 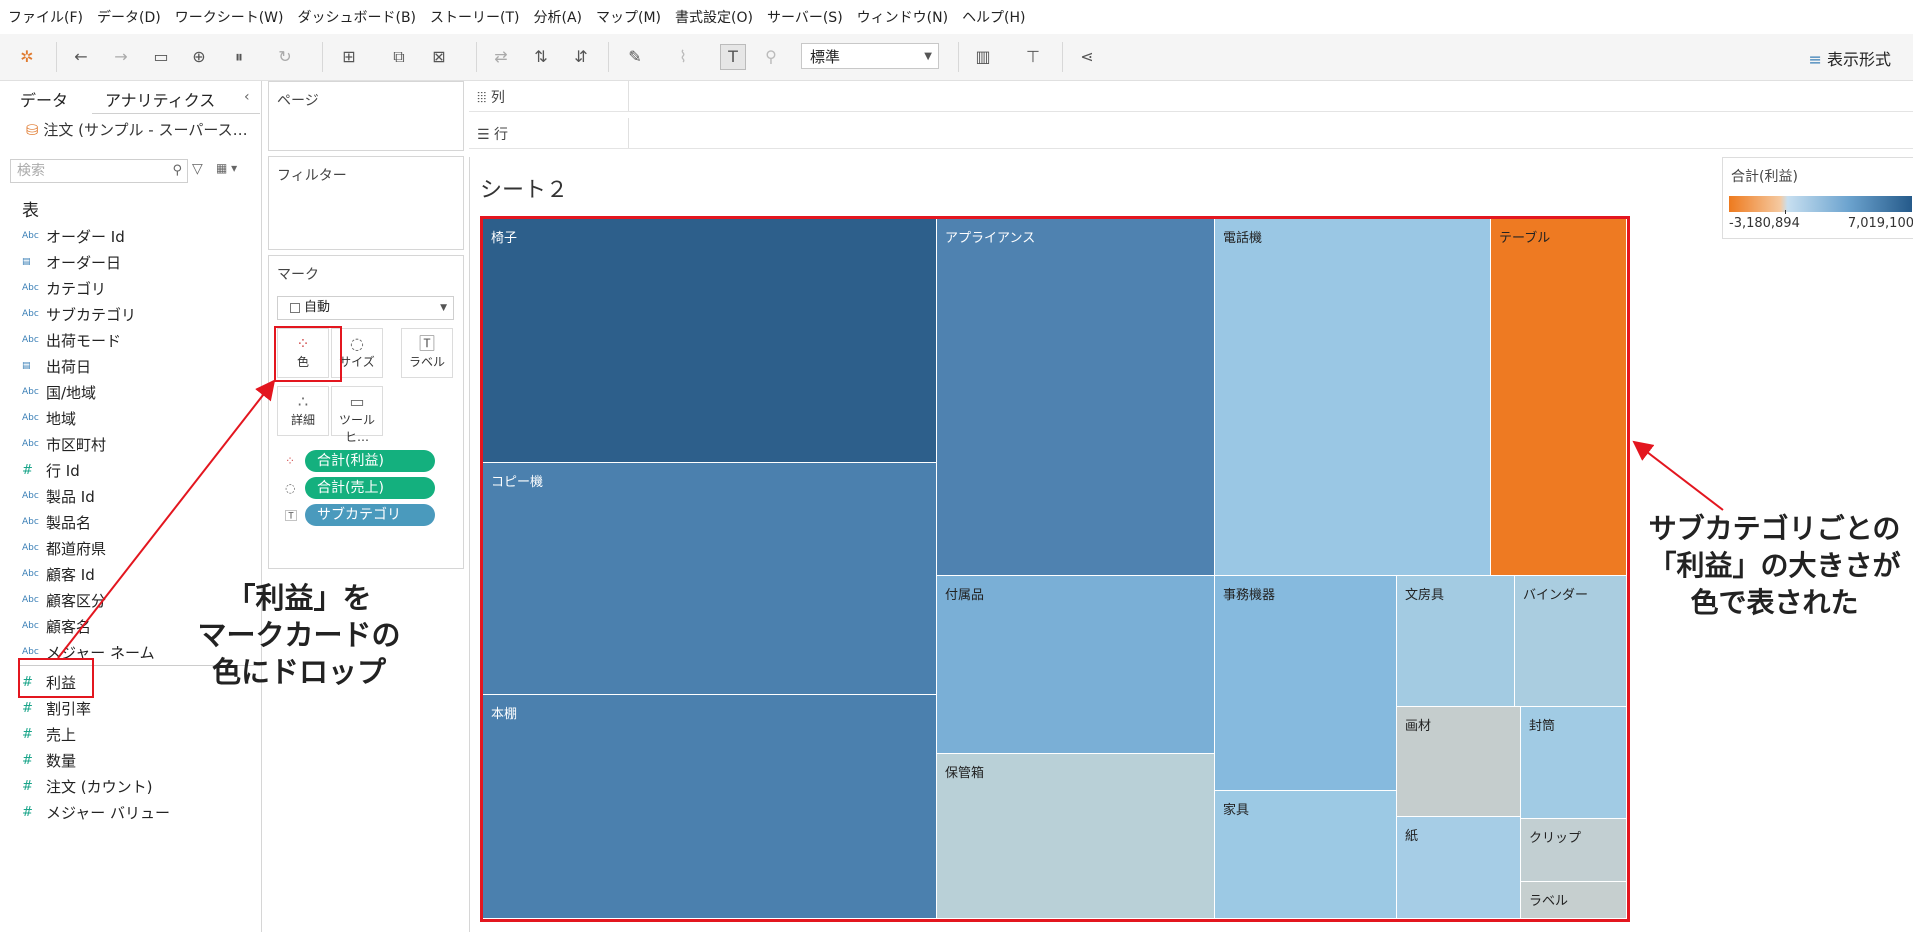 I want to click on right-annotation: サブカテゴリごとの 「利益」の大きさが 色で表された, so click(x=1774, y=565).